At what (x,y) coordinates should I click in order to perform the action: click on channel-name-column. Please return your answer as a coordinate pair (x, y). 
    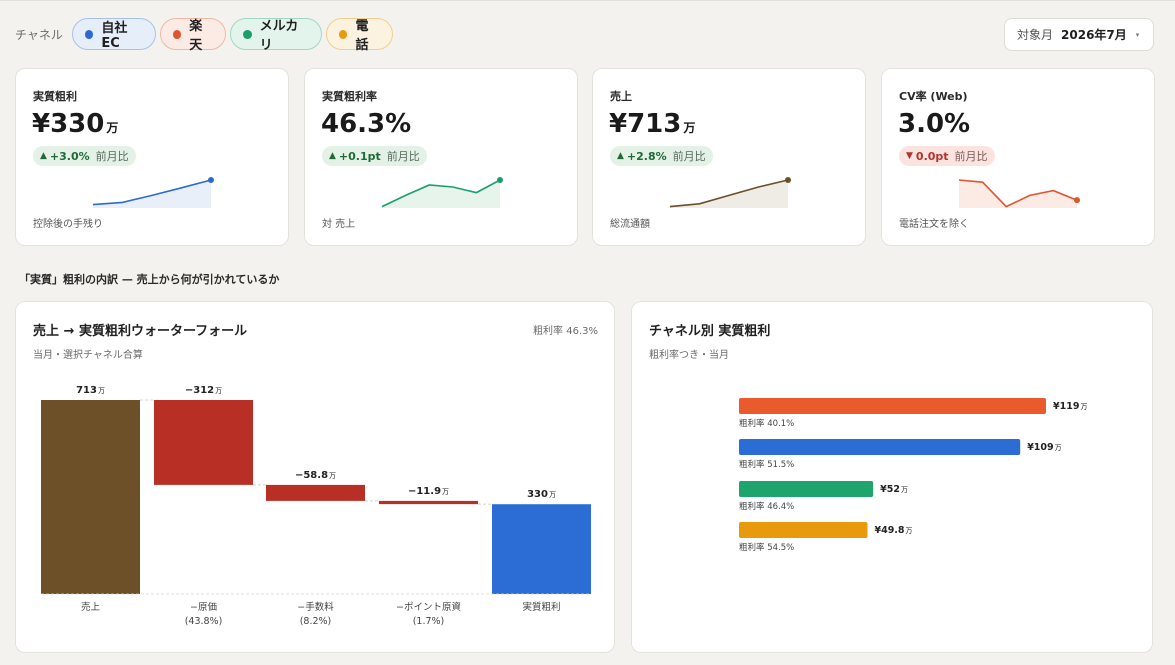
    Looking at the image, I should click on (674, 468).